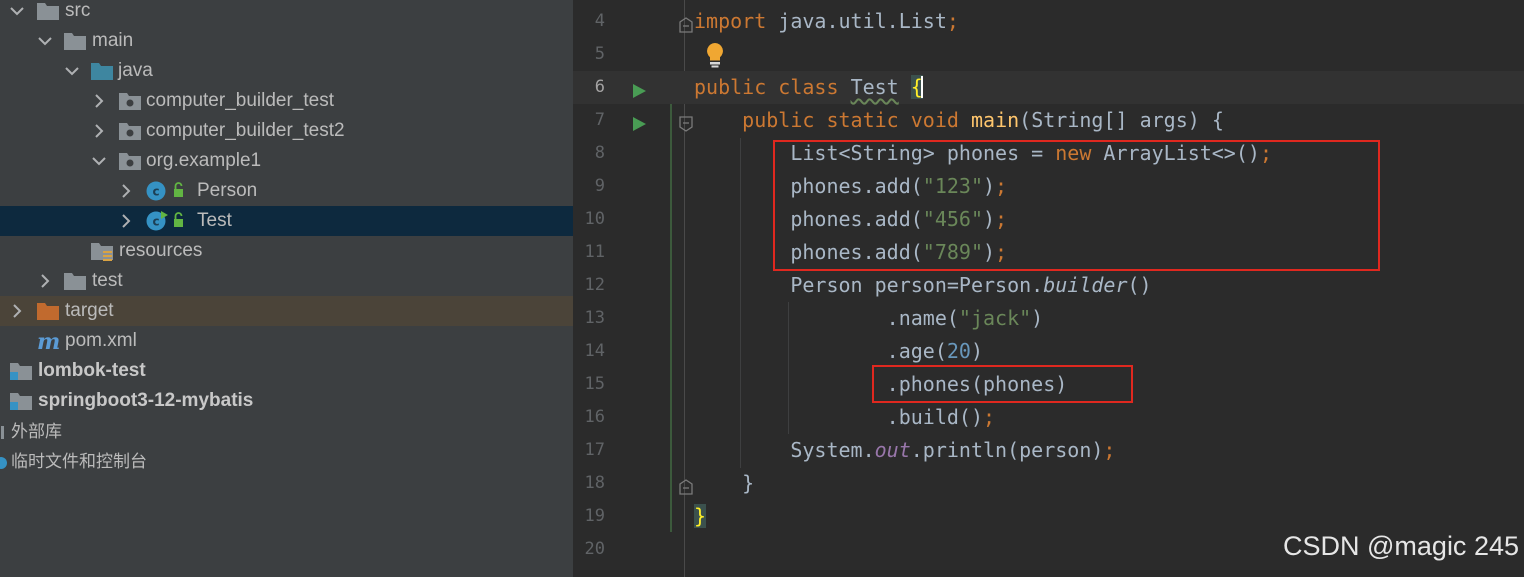  I want to click on tree-item-label: Test, so click(214, 220).